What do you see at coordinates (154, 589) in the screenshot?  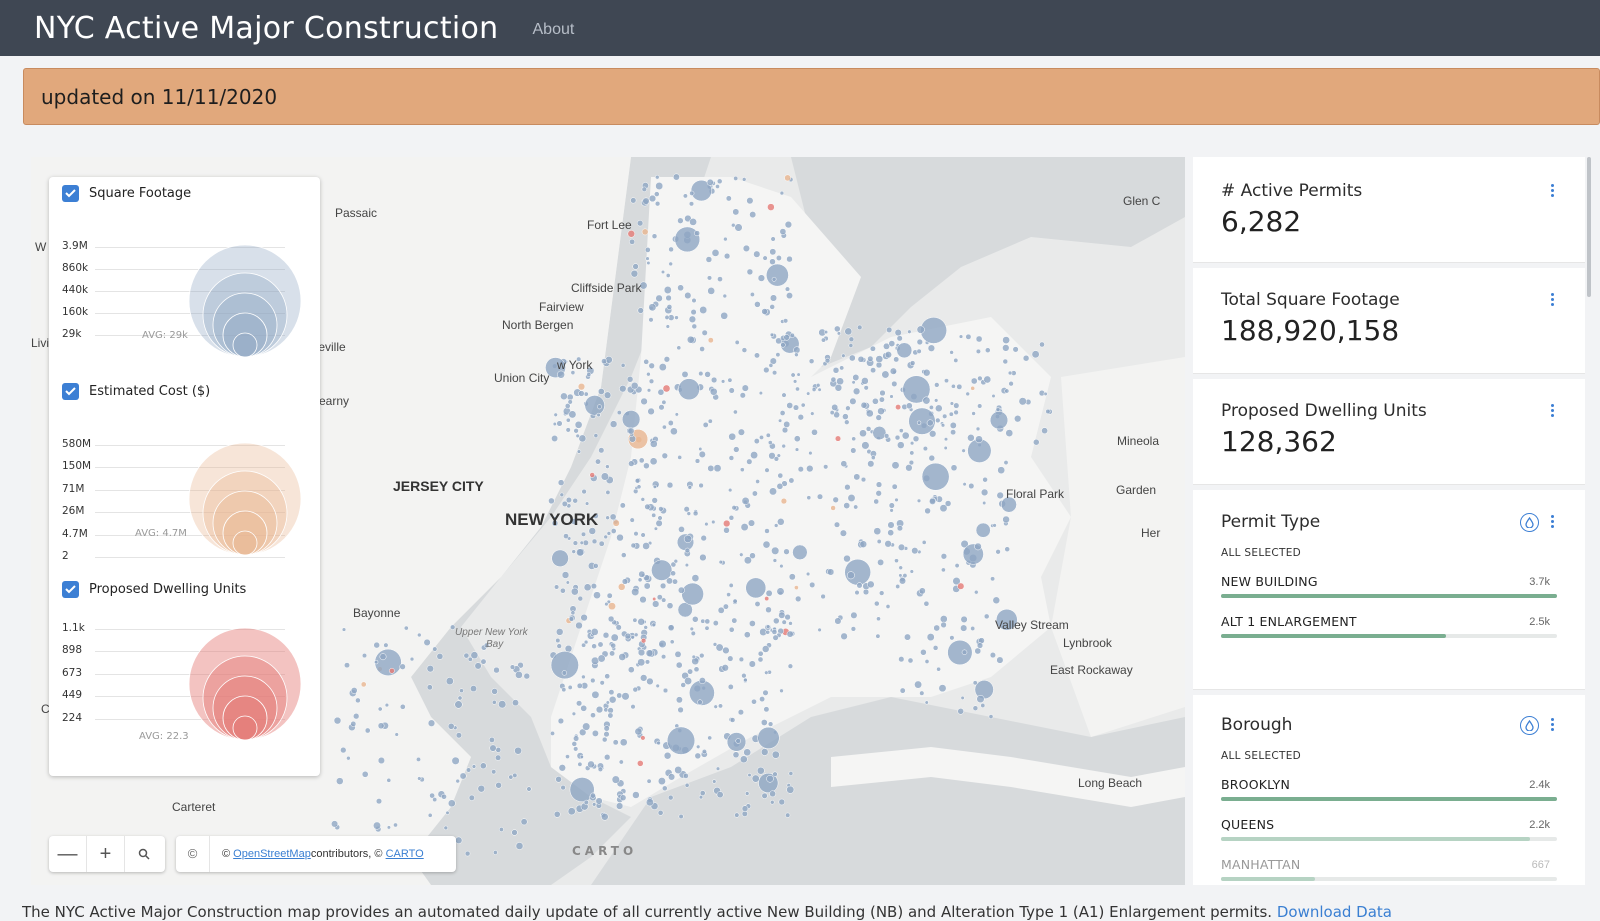 I see `legend-units-toggle: Proposed Dwelling Units` at bounding box center [154, 589].